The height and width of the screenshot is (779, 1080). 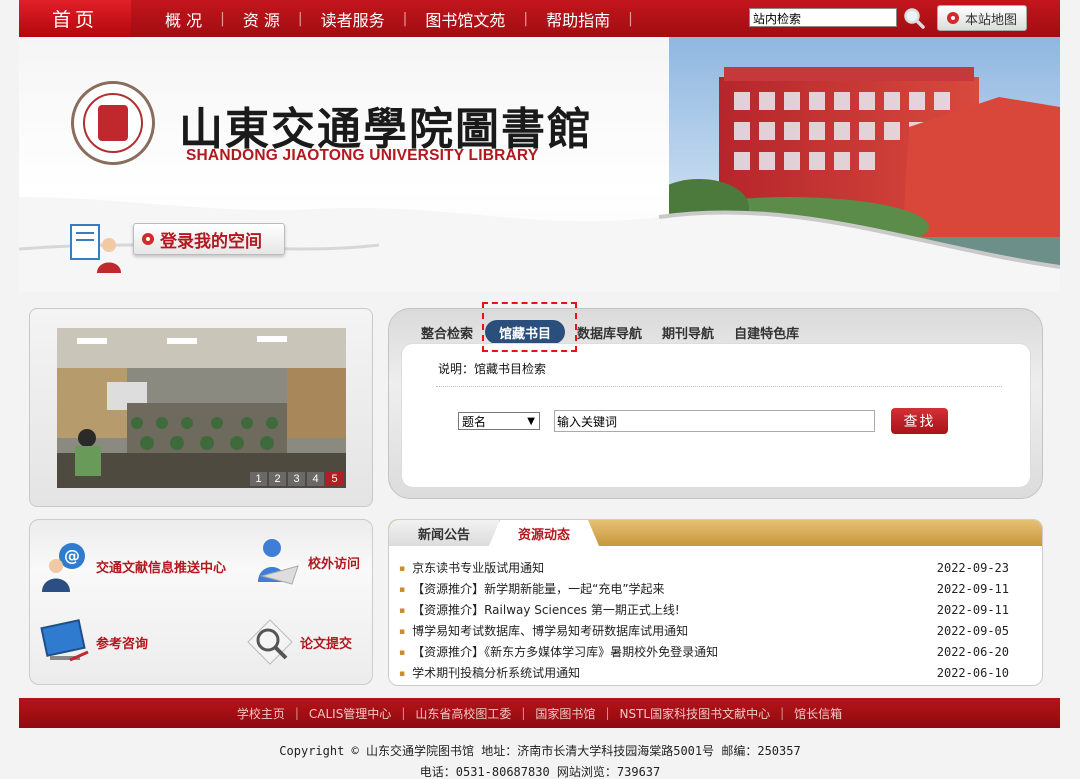 I want to click on news-title: 博学易知考试数据库、博学易知考研数据库试用通知, so click(x=543, y=630).